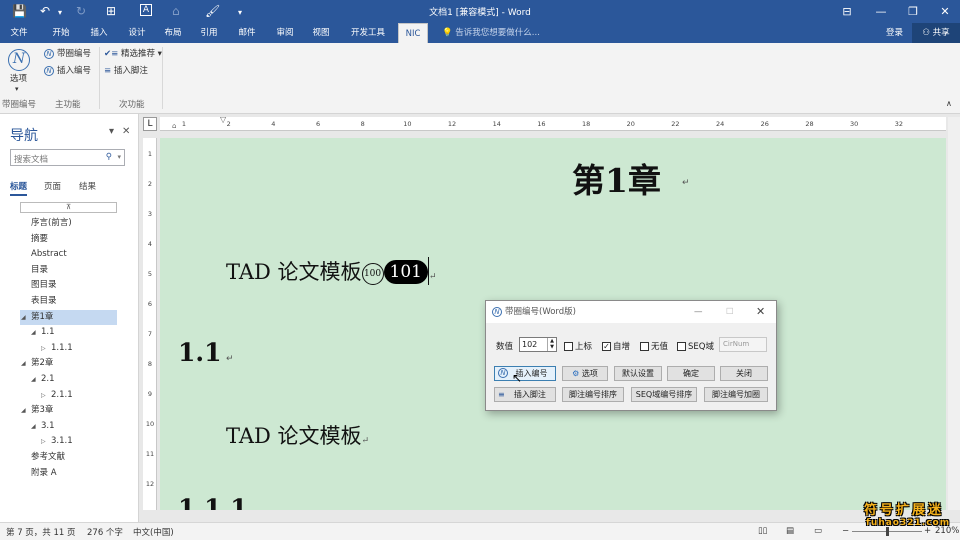 The image size is (960, 540). Describe the element at coordinates (321, 33) in the screenshot. I see `tab-view: 视图` at that location.